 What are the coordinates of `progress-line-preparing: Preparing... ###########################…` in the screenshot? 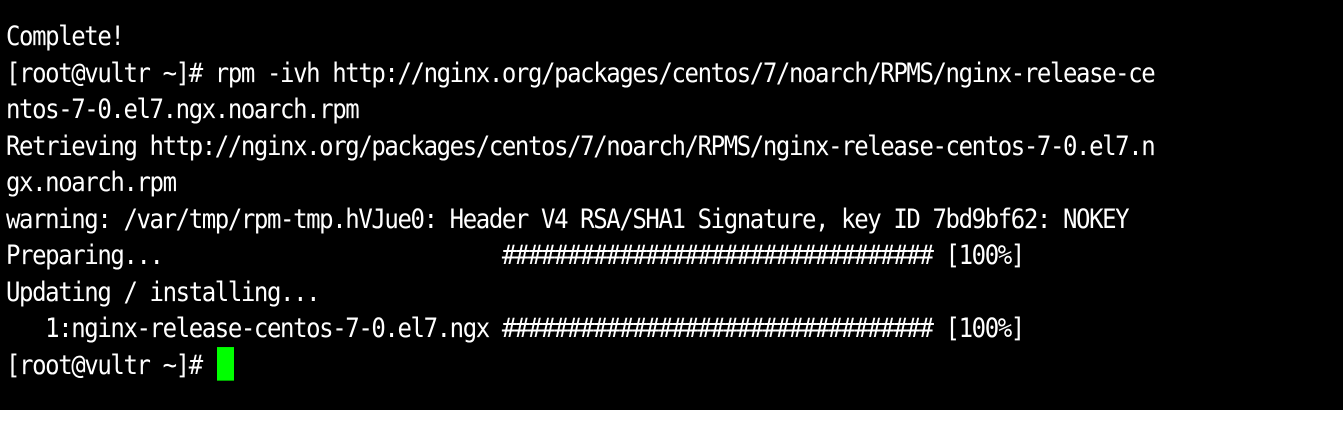 It's located at (515, 255).